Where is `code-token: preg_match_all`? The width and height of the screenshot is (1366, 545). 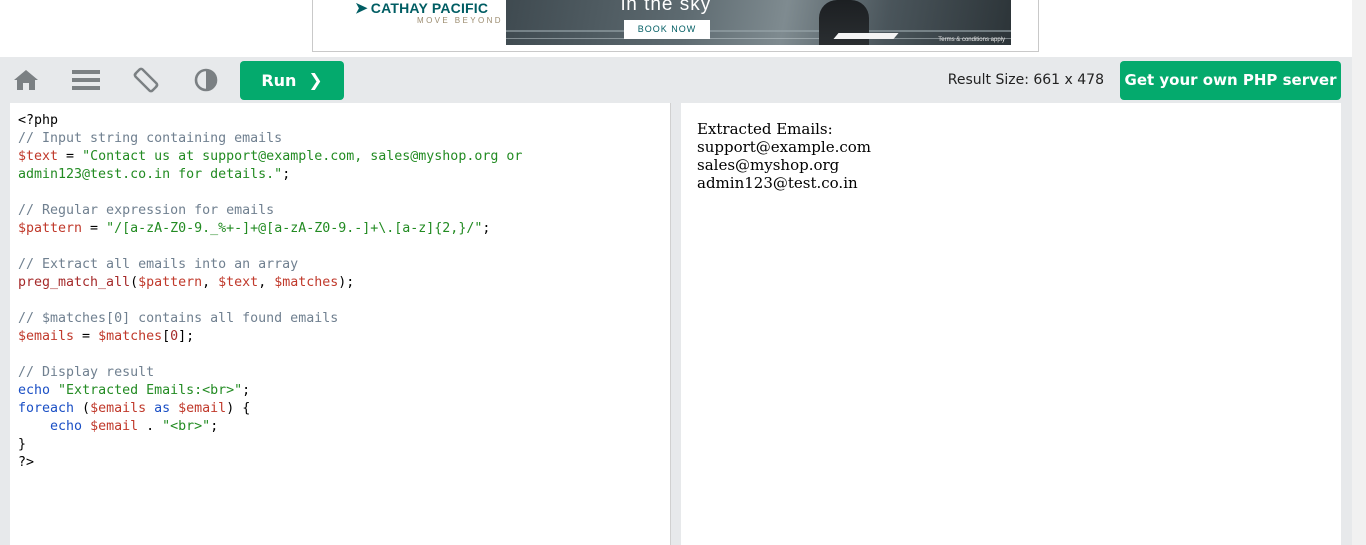 code-token: preg_match_all is located at coordinates (74, 282).